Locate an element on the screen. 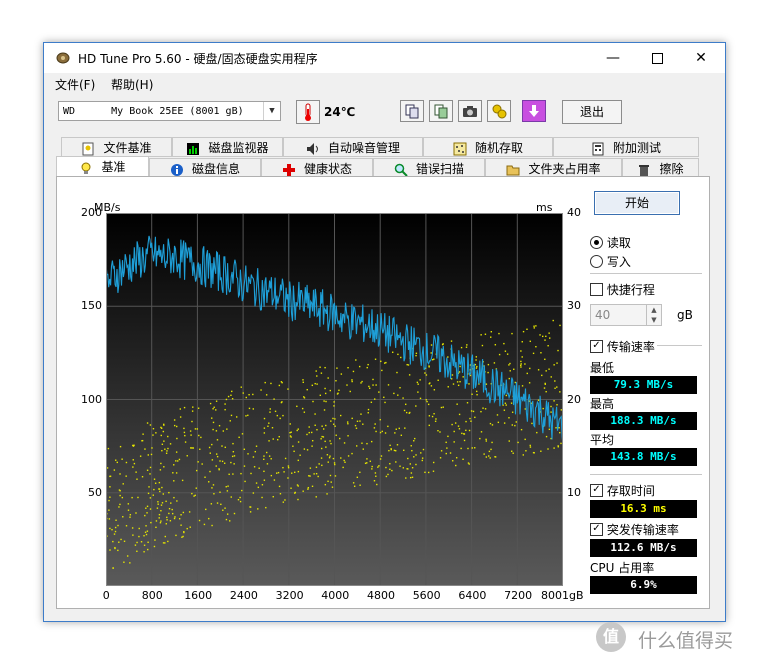  options-icon is located at coordinates (499, 111).